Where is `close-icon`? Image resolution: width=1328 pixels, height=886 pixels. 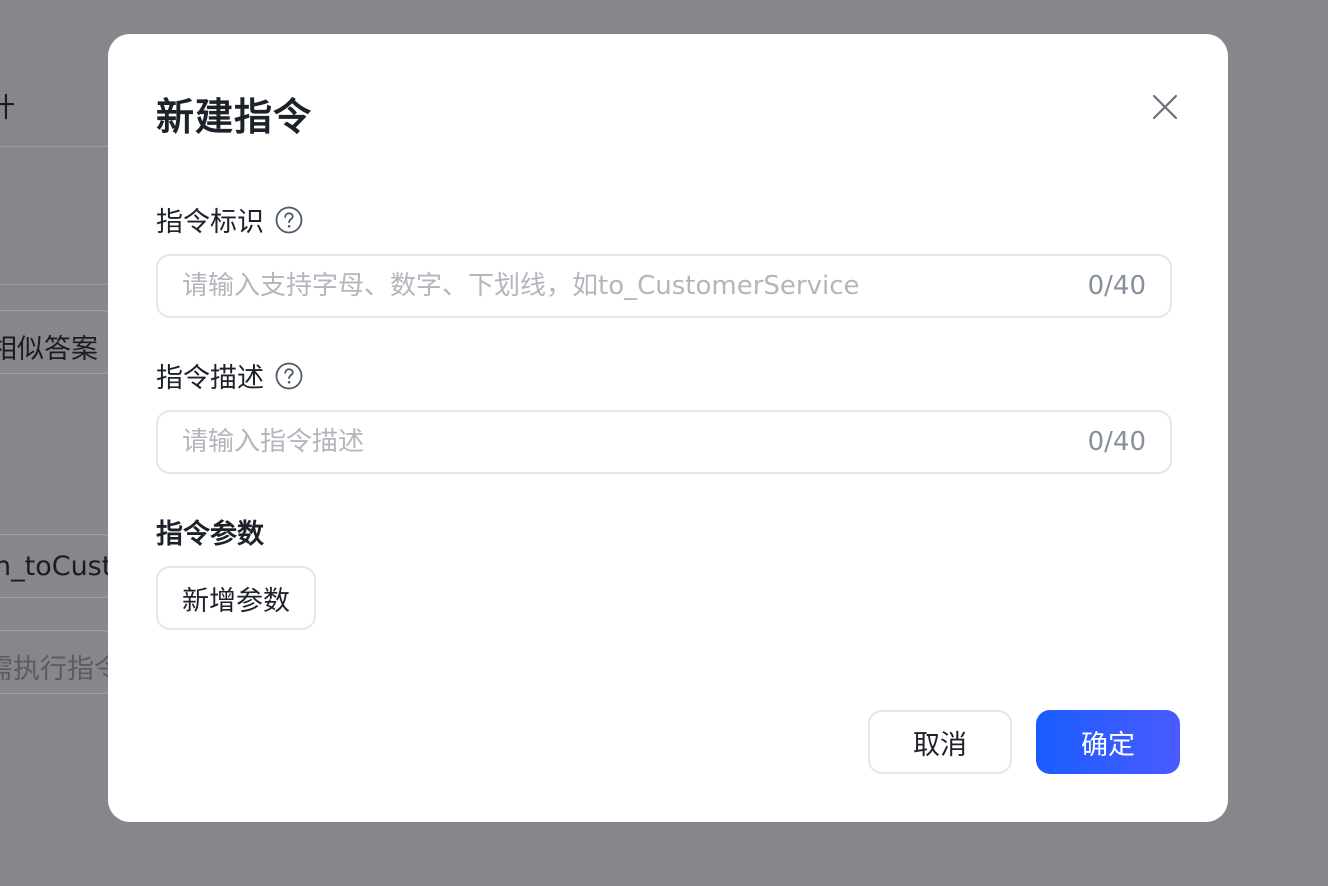 close-icon is located at coordinates (1165, 107).